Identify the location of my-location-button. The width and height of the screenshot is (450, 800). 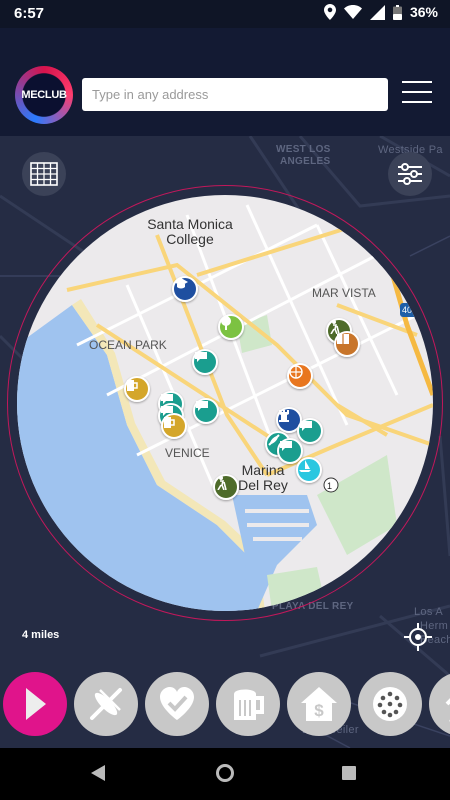
(418, 637).